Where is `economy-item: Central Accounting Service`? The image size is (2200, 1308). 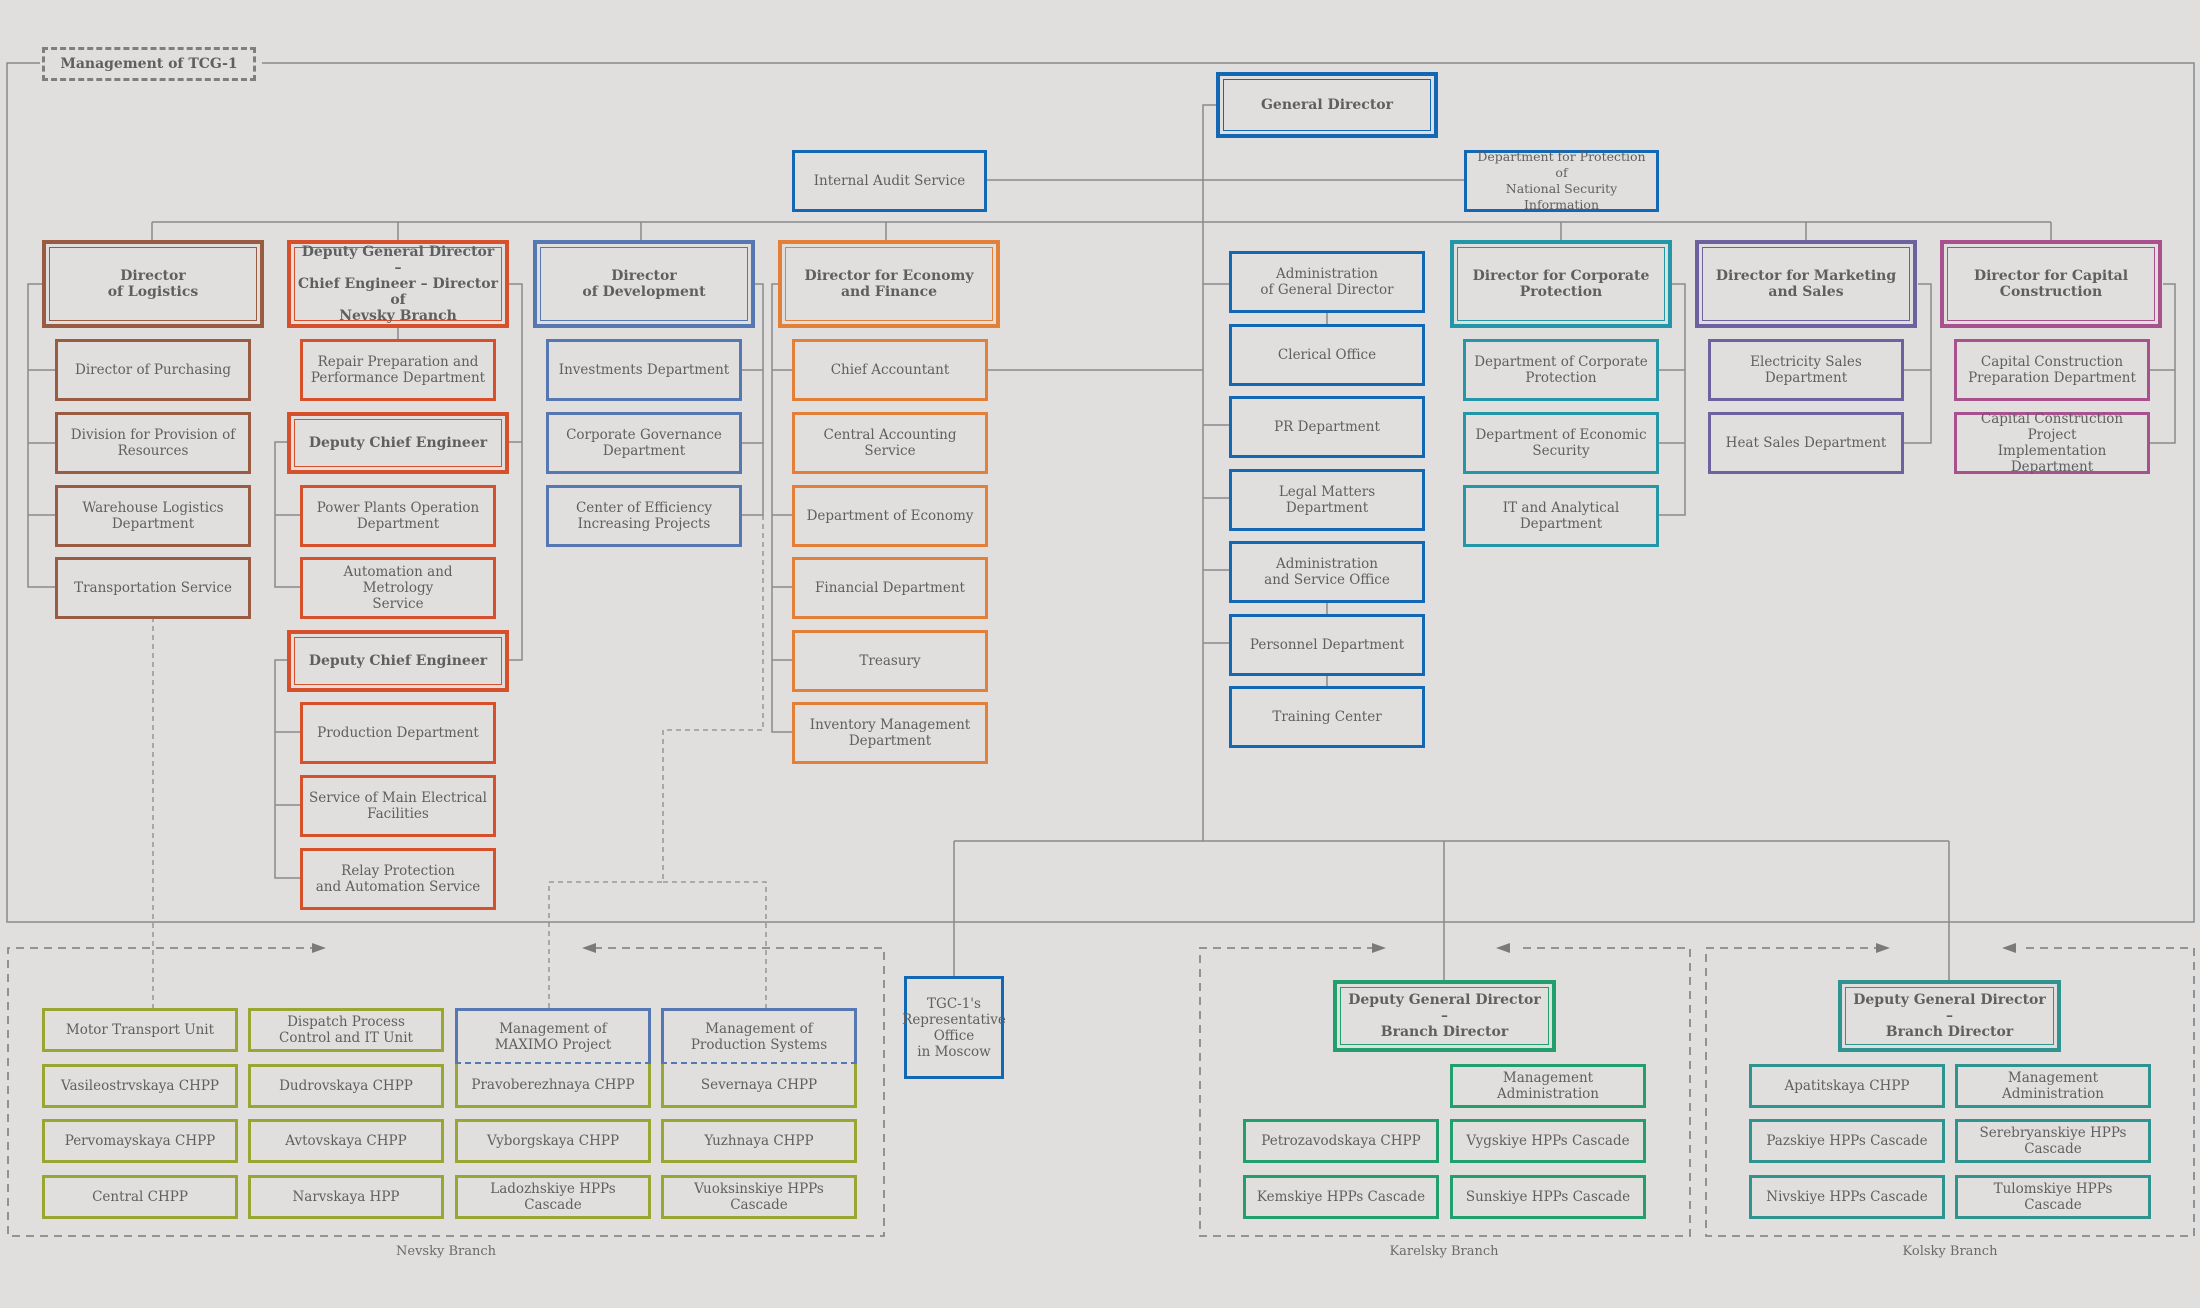
economy-item: Central Accounting Service is located at coordinates (890, 443).